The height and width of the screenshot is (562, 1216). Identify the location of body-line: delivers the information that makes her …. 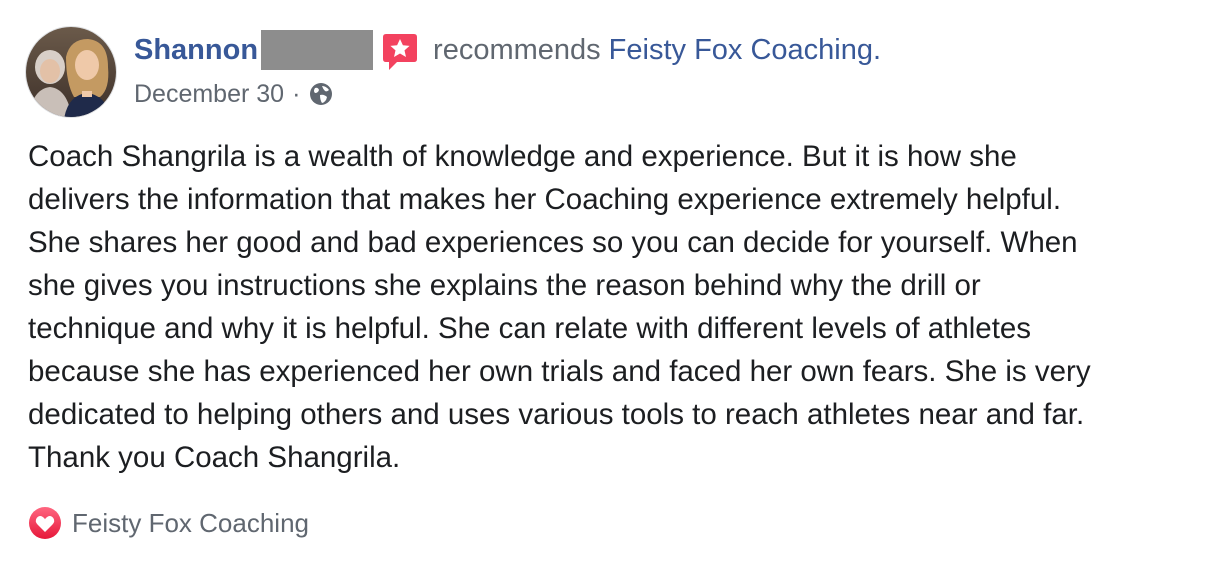
(545, 199).